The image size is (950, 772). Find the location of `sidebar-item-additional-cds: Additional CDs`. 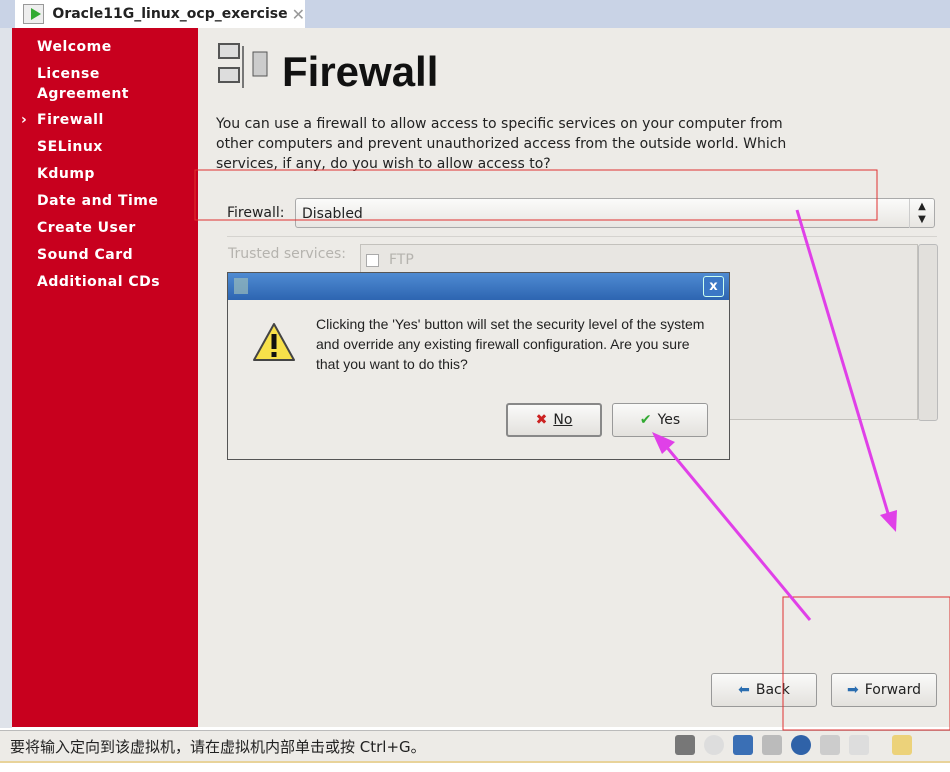

sidebar-item-additional-cds: Additional CDs is located at coordinates (99, 282).